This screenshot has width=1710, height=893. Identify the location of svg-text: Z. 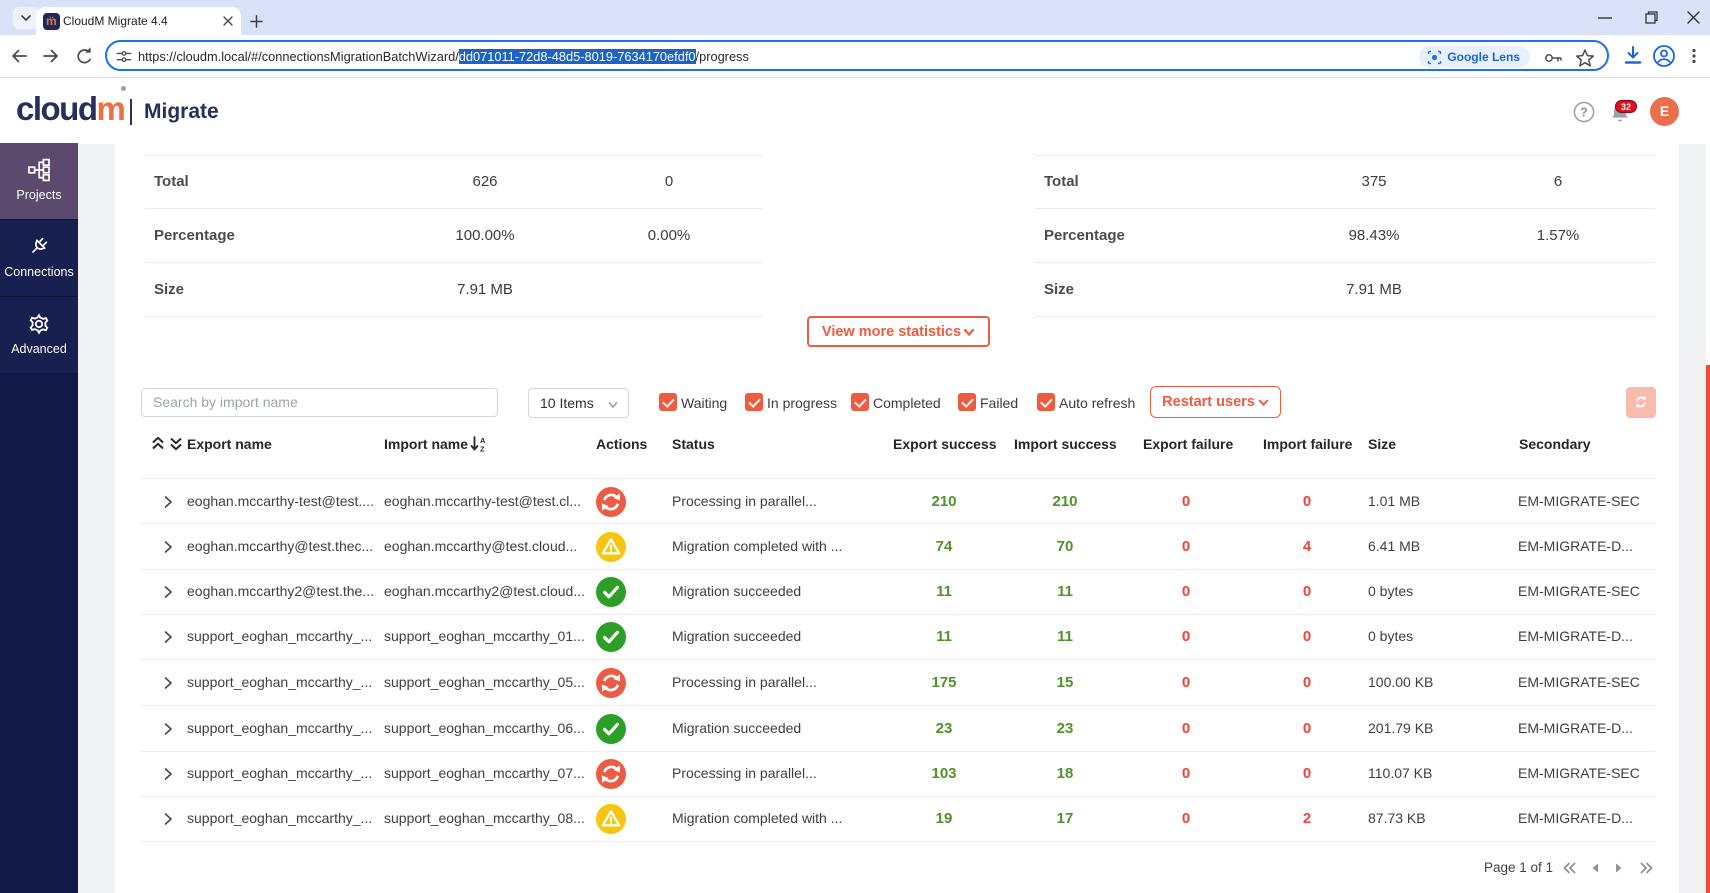
(482, 449).